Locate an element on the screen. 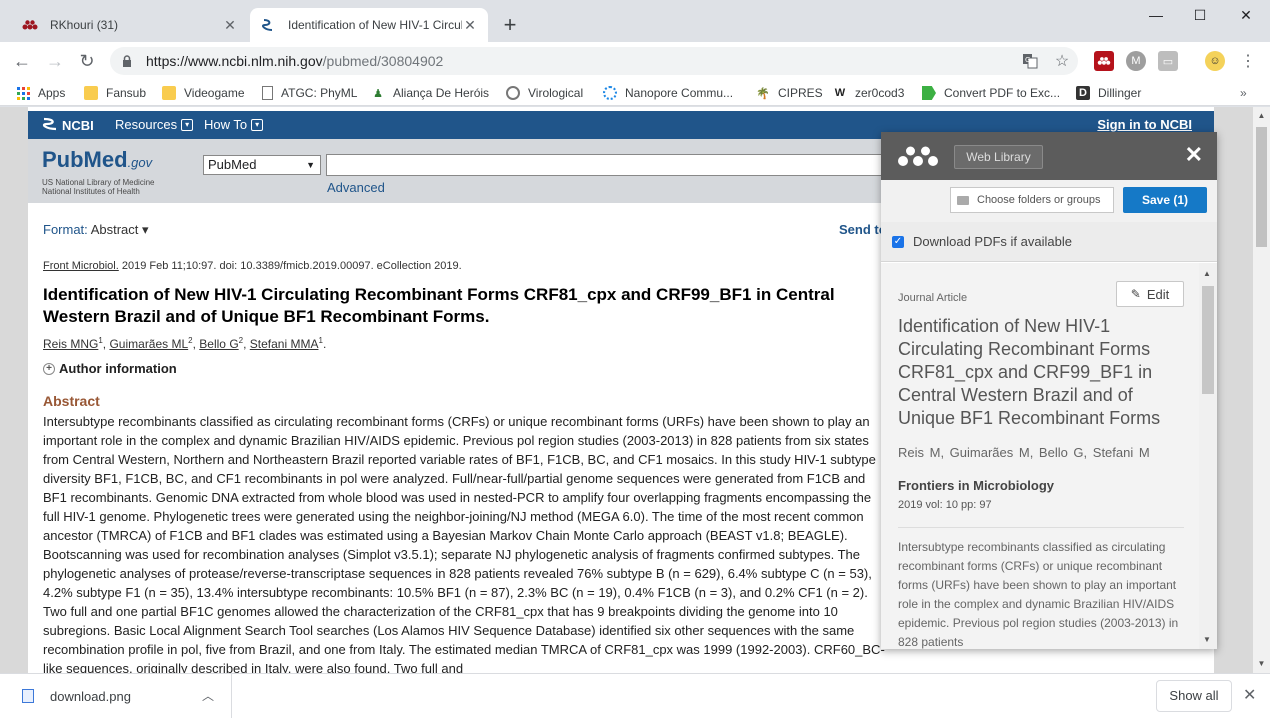  download-pdfs-label: Download PDFs if available is located at coordinates (992, 241).